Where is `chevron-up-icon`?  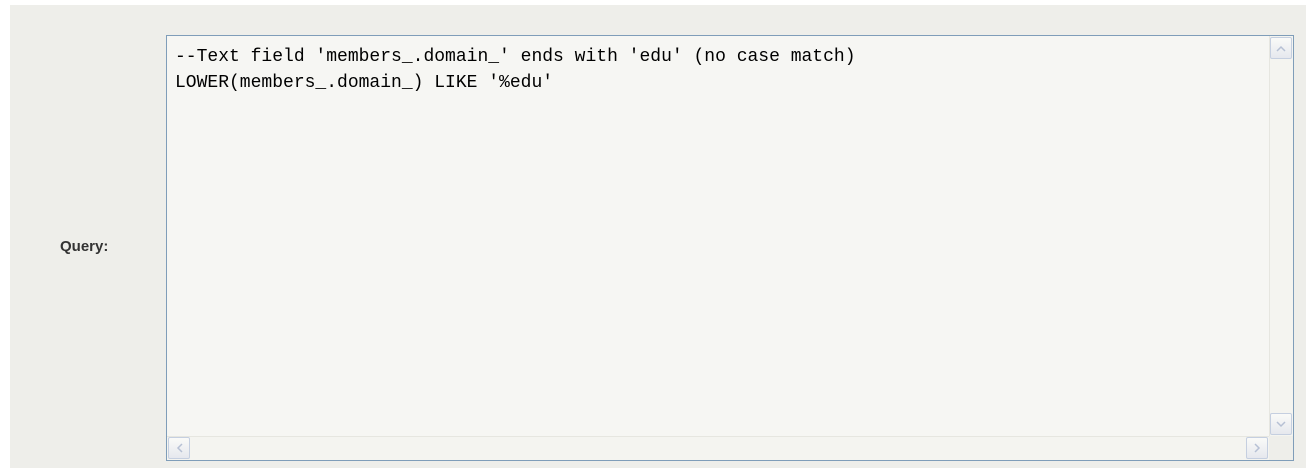
chevron-up-icon is located at coordinates (1281, 48).